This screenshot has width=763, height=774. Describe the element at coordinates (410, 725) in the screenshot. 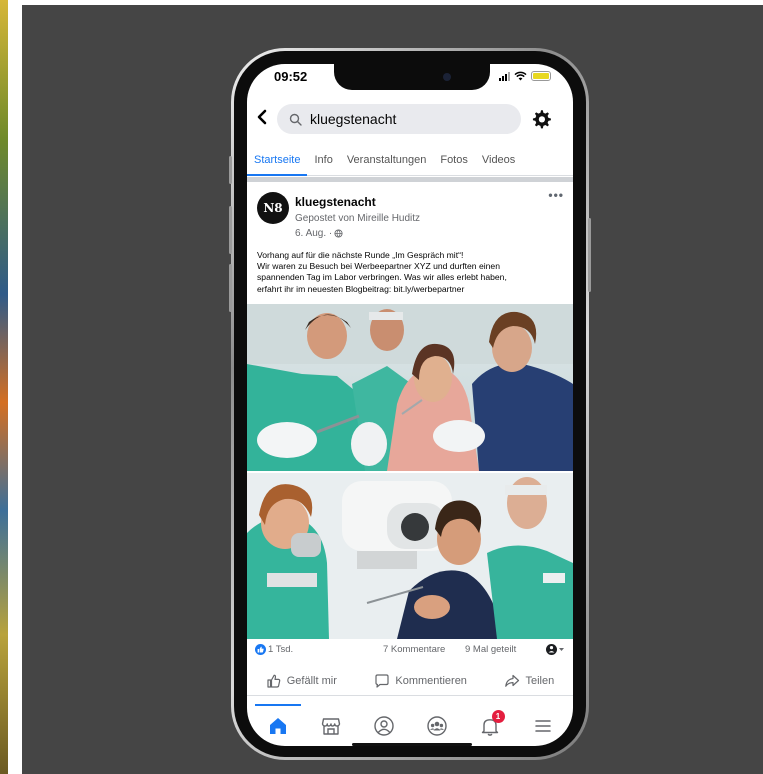

I see `bottom-nav: 1` at that location.